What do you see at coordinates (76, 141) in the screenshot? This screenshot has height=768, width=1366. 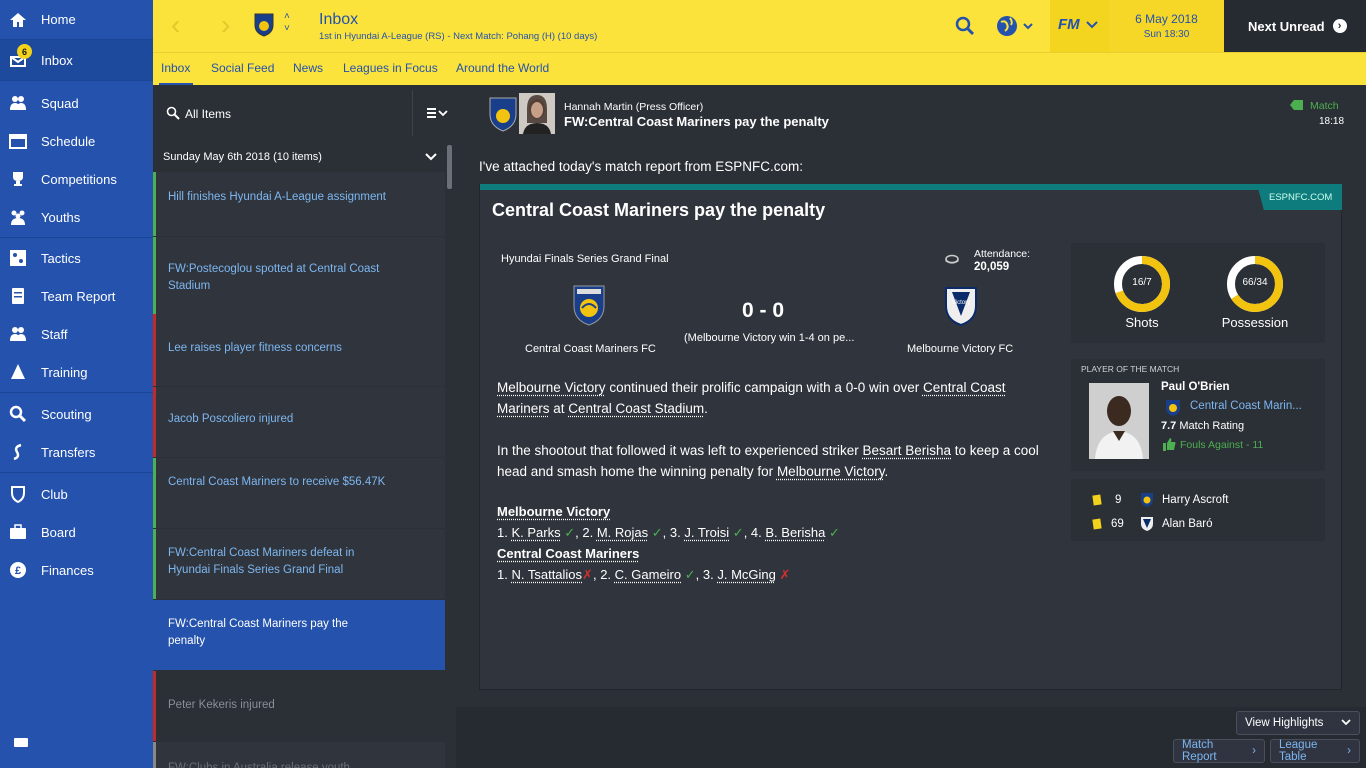 I see `sidebar-item-schedule: Schedule` at bounding box center [76, 141].